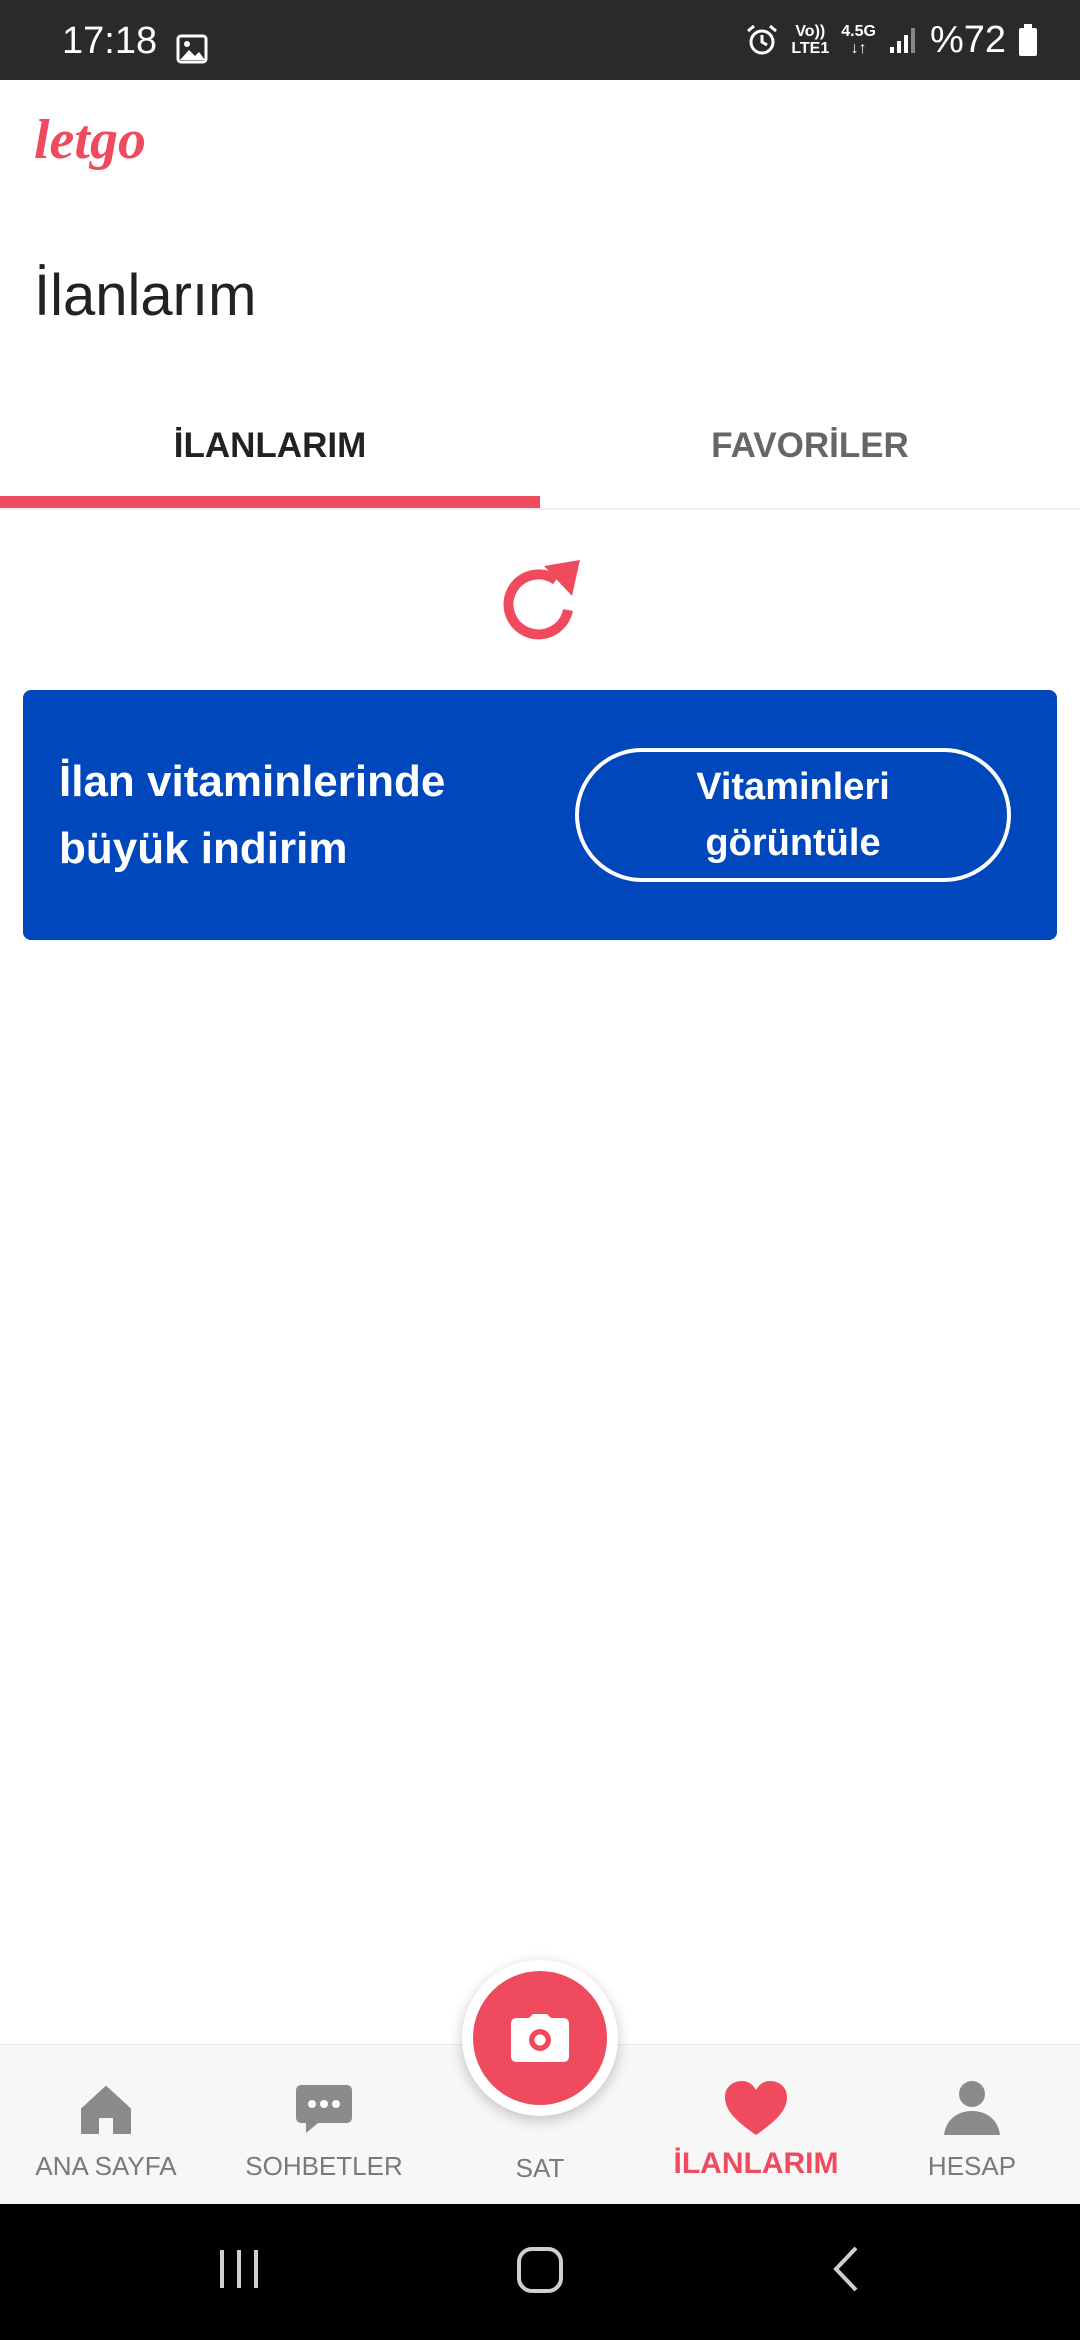 This screenshot has height=2340, width=1080. What do you see at coordinates (145, 295) in the screenshot?
I see `page-title: İlanlarım` at bounding box center [145, 295].